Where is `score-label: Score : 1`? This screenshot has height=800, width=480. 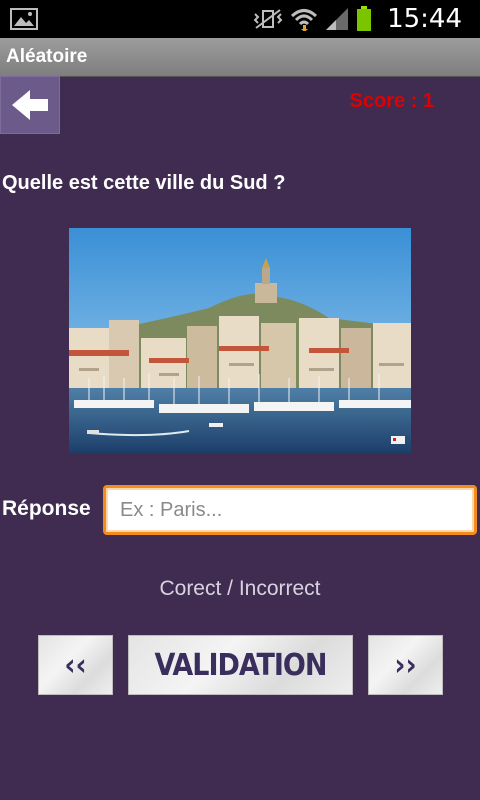 score-label: Score : 1 is located at coordinates (391, 101).